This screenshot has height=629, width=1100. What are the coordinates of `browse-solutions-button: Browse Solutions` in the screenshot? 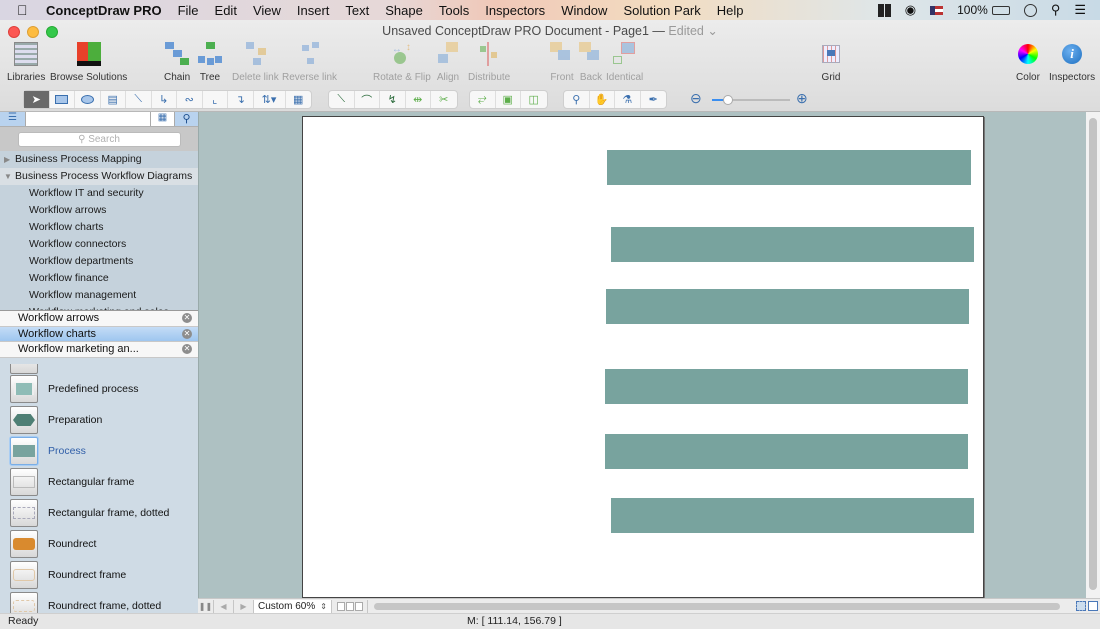 It's located at (88, 62).